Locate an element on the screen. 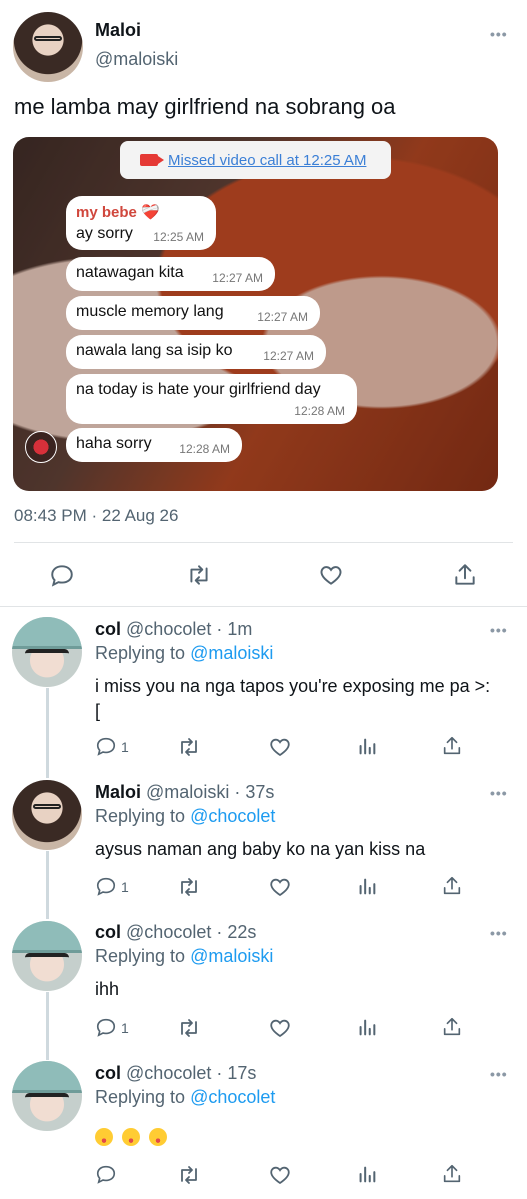 The image size is (527, 1199). chat-bubble: nawala lang sa isip ko 12:27 AM is located at coordinates (196, 352).